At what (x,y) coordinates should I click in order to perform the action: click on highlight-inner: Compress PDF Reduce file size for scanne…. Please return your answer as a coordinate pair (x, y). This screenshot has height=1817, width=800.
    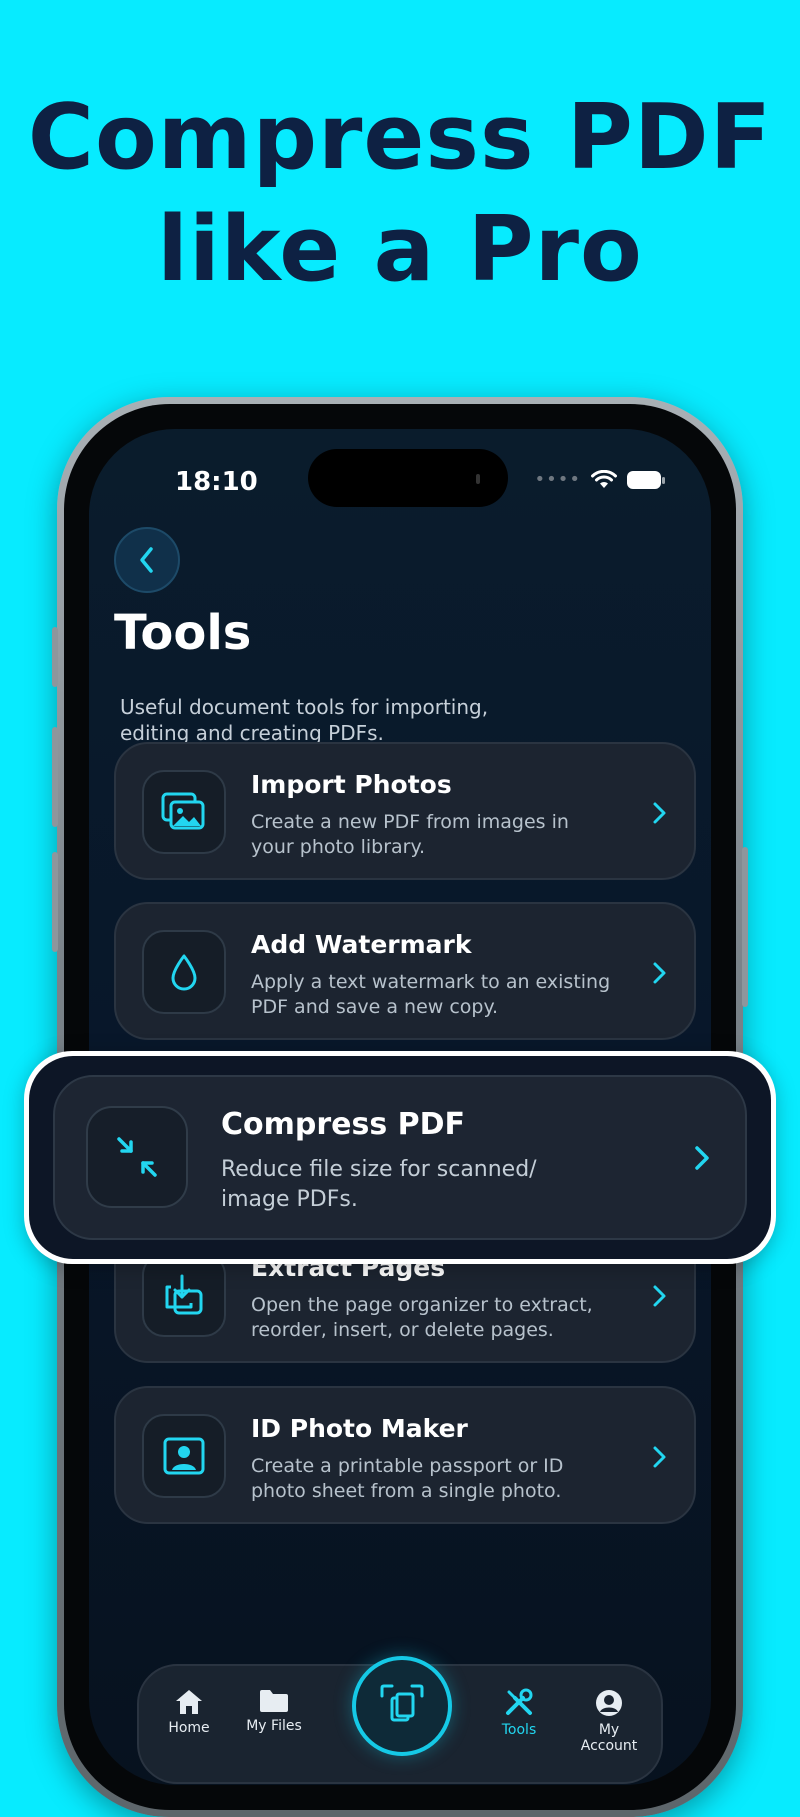
    Looking at the image, I should click on (400, 1157).